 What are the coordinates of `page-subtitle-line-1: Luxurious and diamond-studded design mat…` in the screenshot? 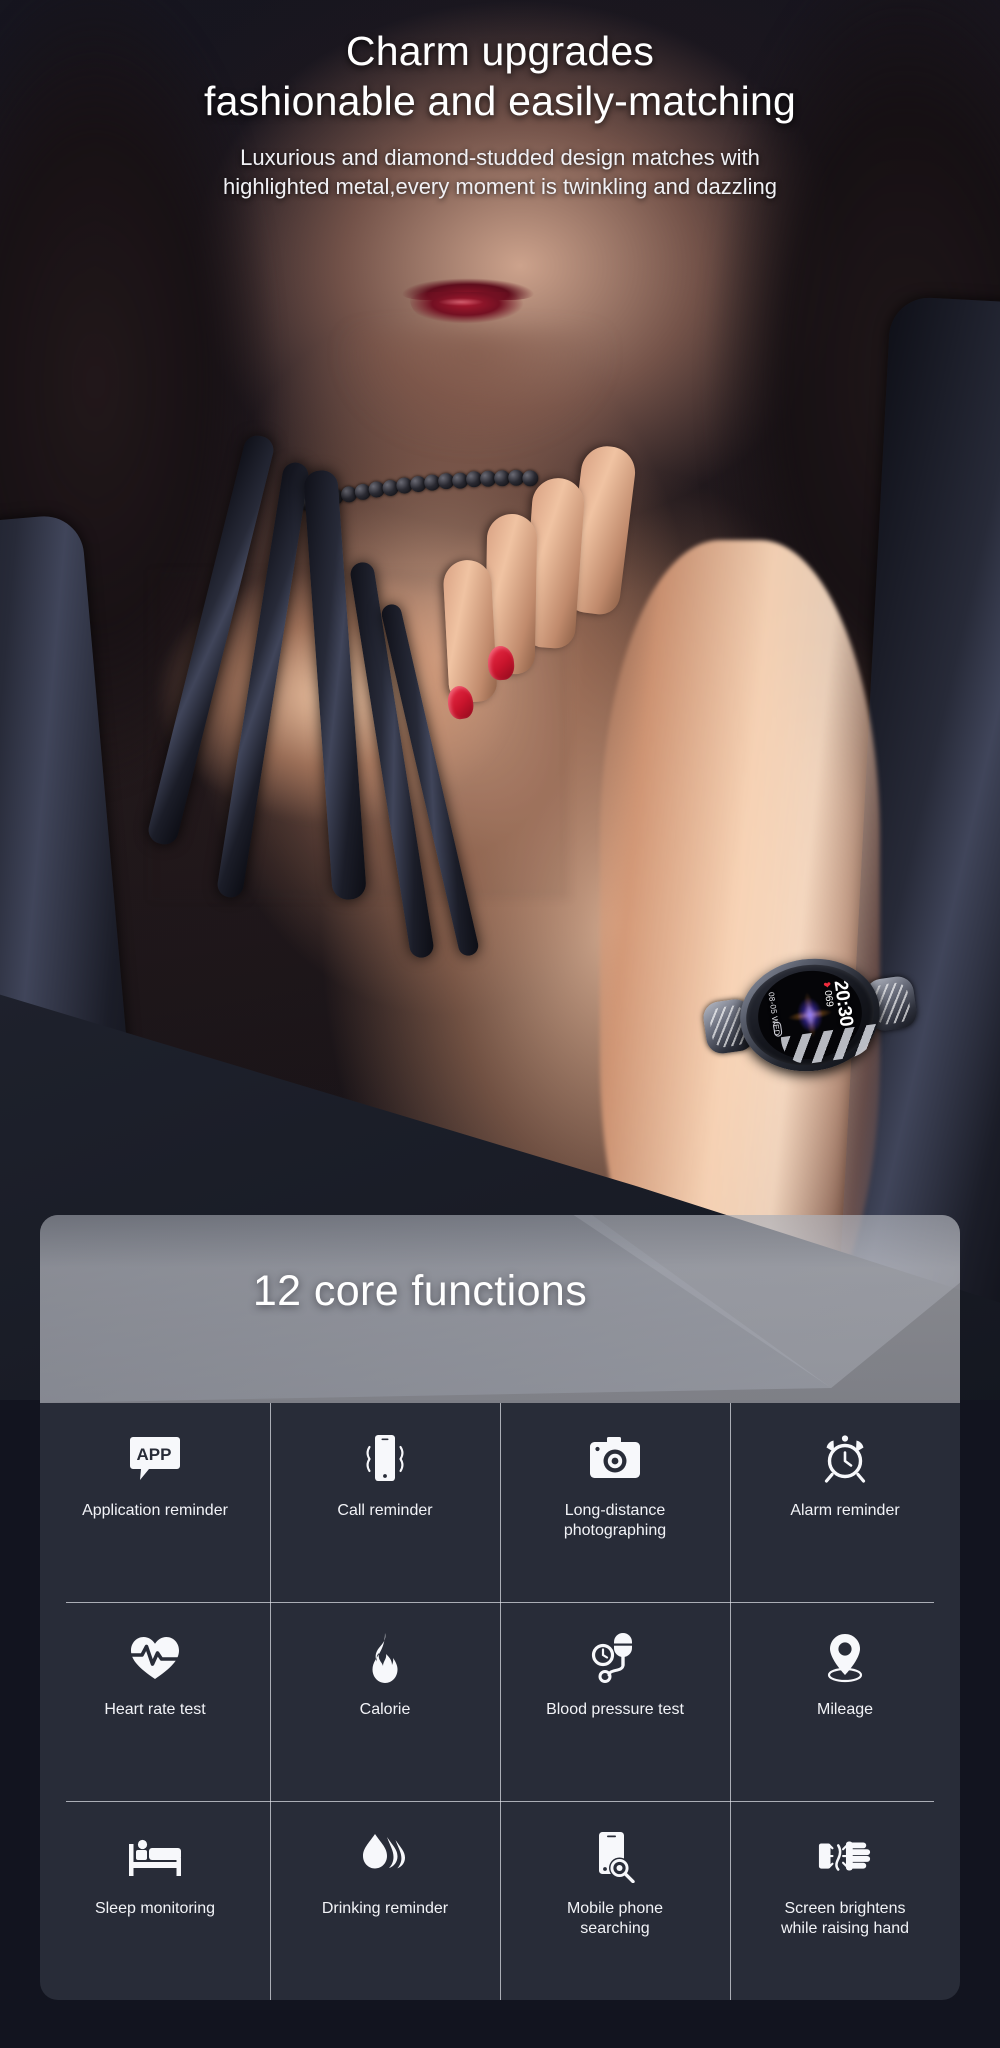 It's located at (500, 158).